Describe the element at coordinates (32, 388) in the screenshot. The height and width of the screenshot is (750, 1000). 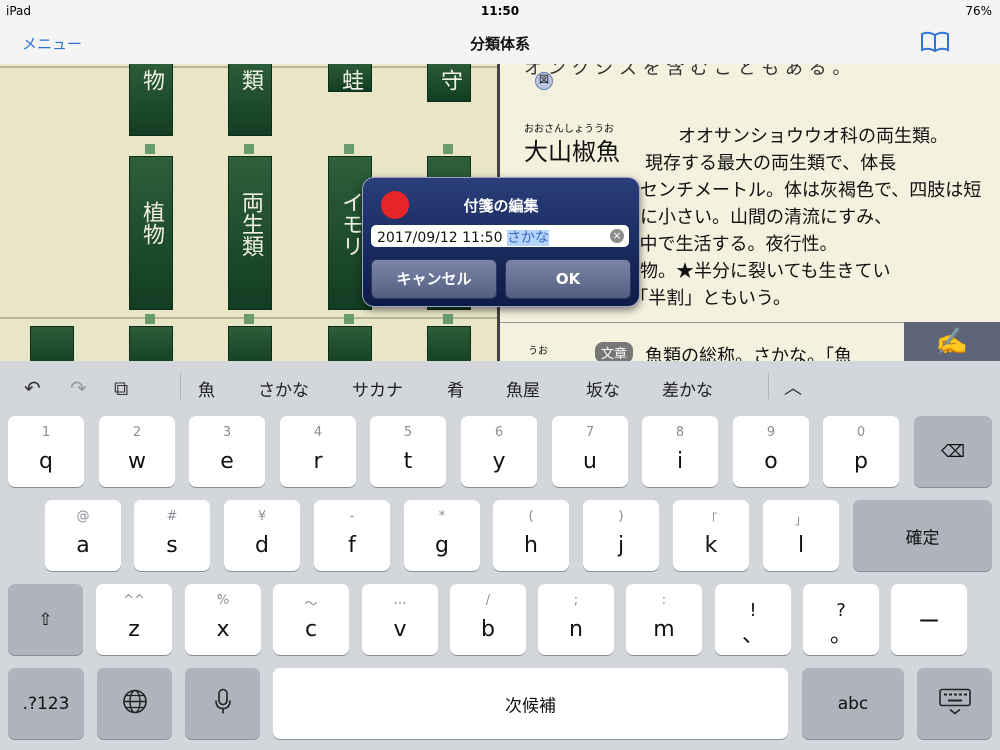
I see `undo-icon: ↶` at that location.